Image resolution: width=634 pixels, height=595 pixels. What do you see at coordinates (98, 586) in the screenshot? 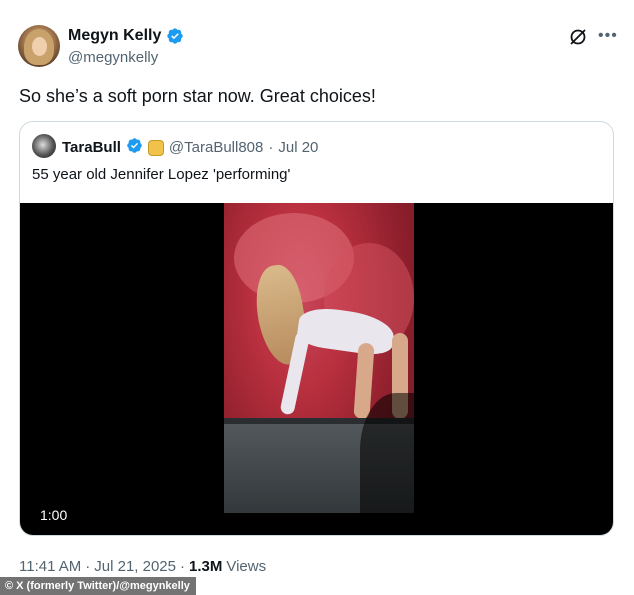
I see `image-credit: © X (formerly Twitter)/@megynkelly` at bounding box center [98, 586].